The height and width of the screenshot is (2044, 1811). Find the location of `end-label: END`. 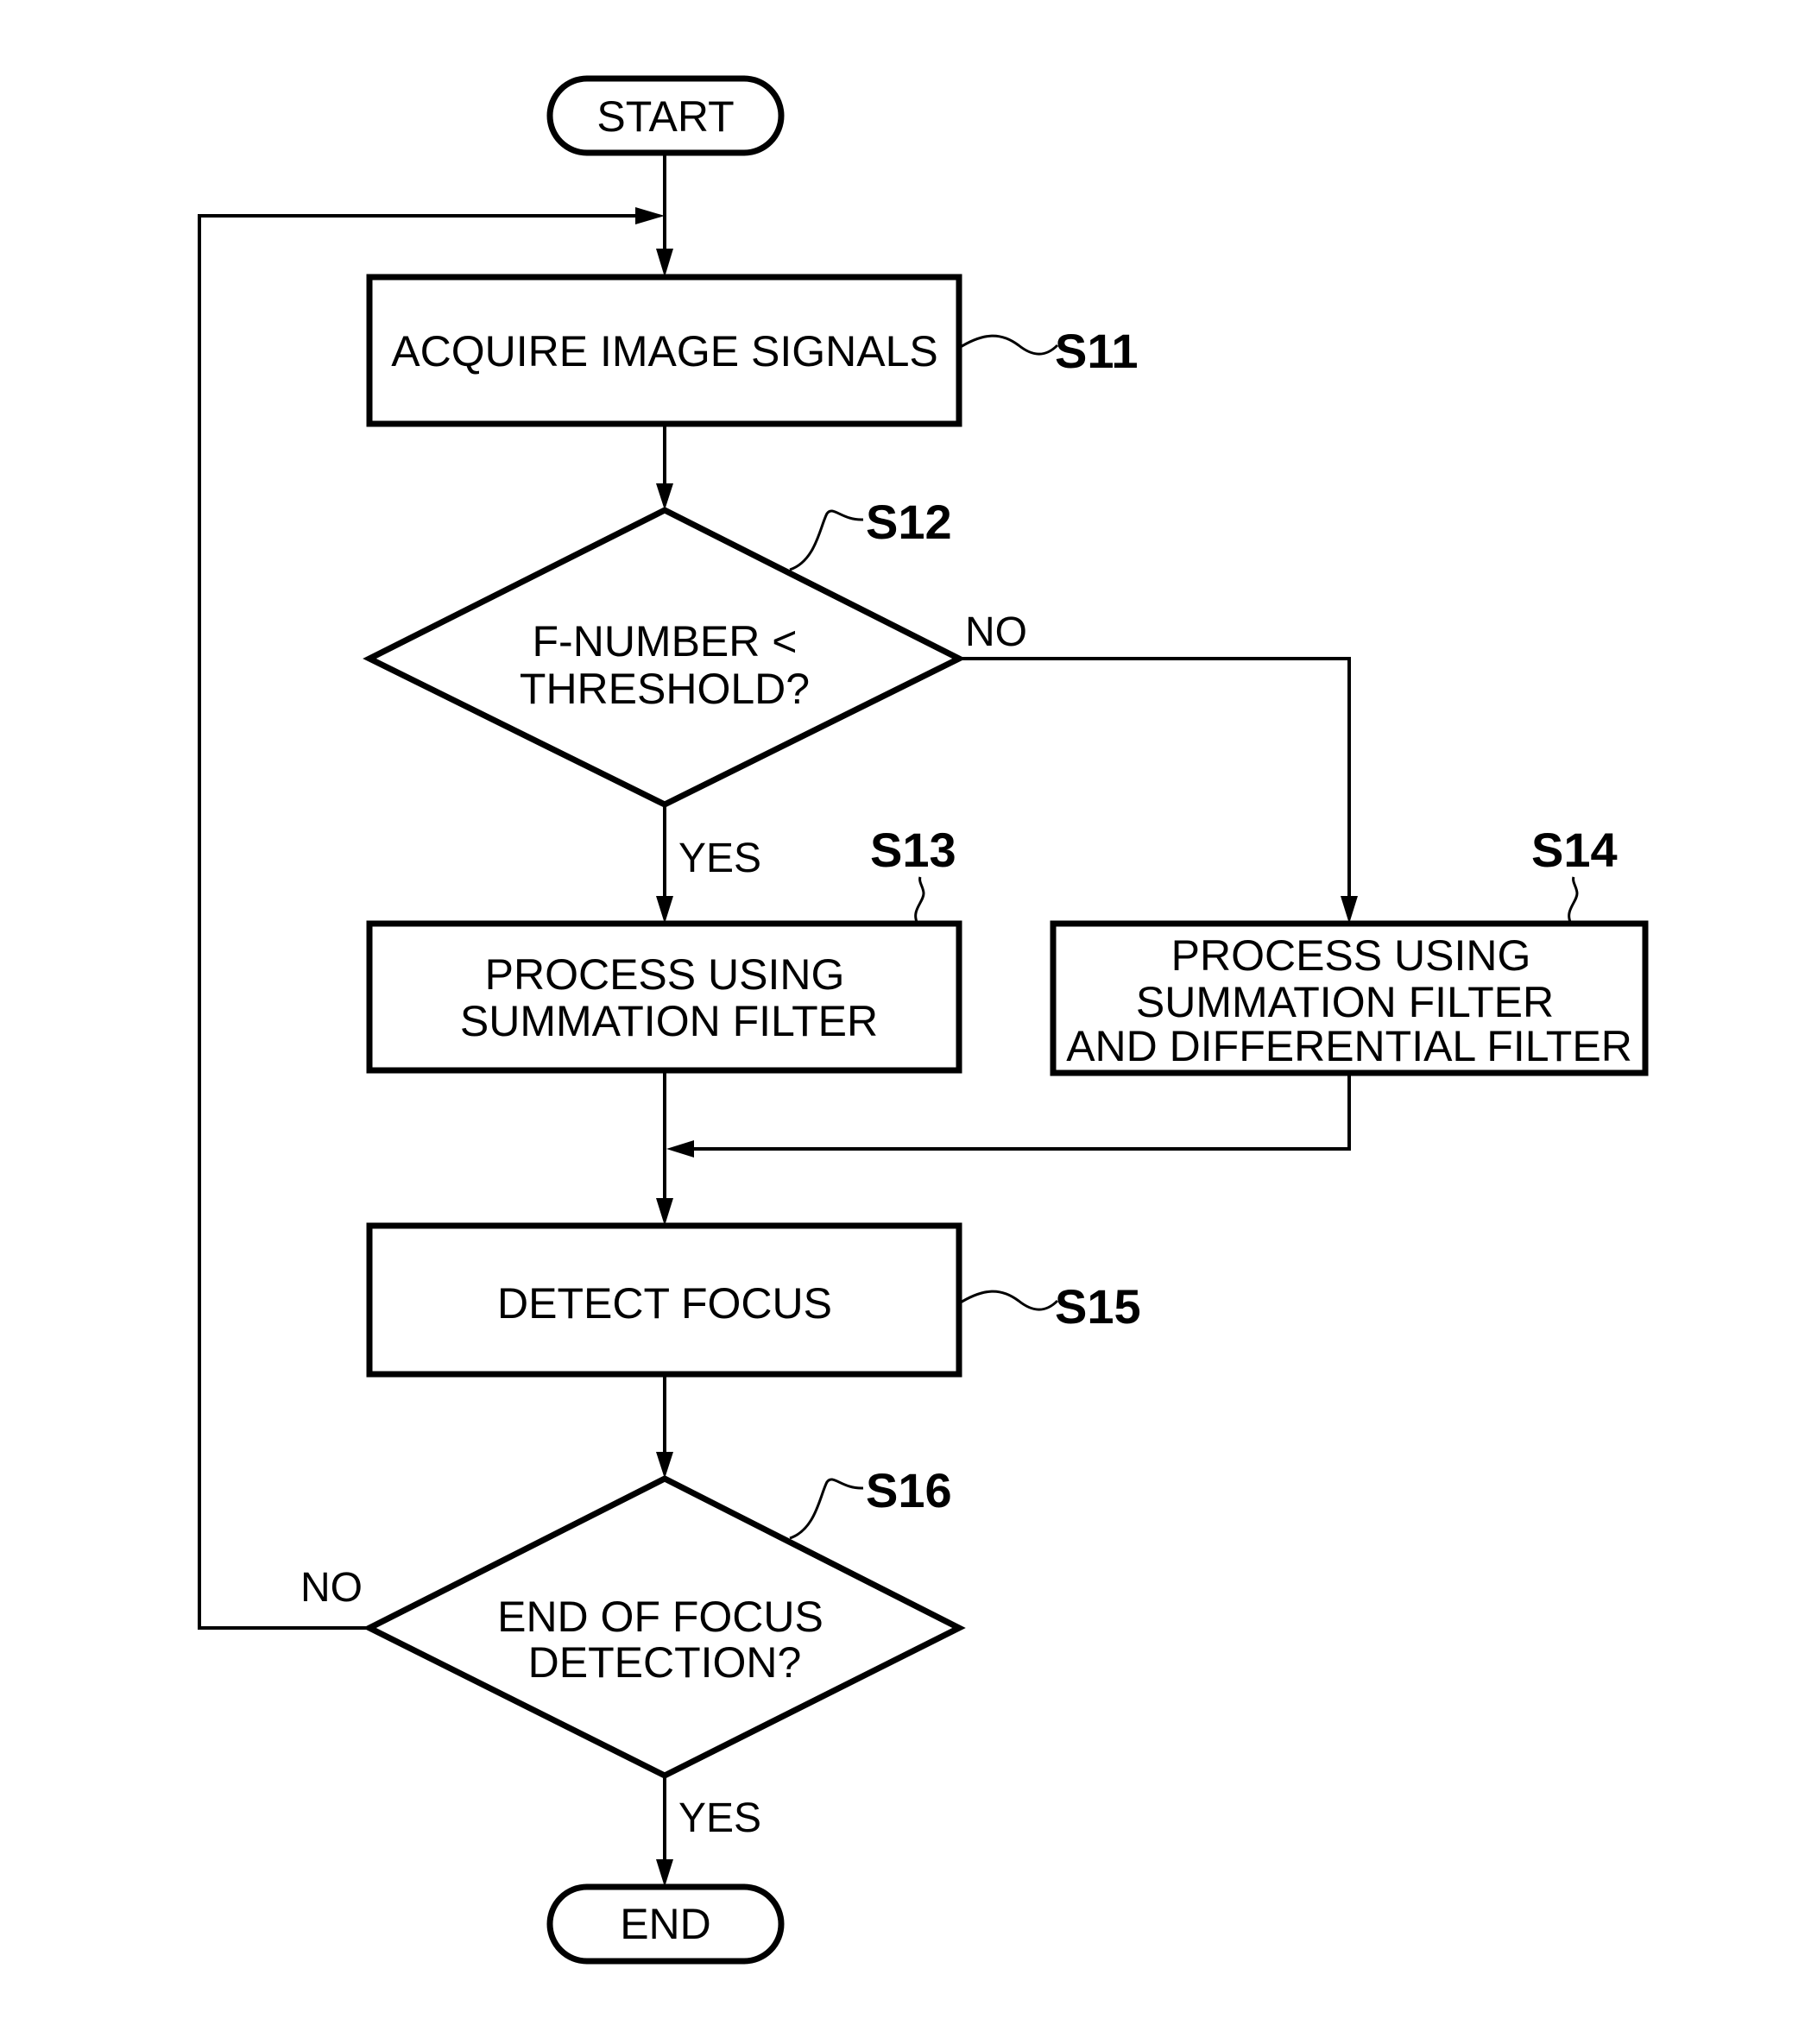

end-label: END is located at coordinates (666, 1924).